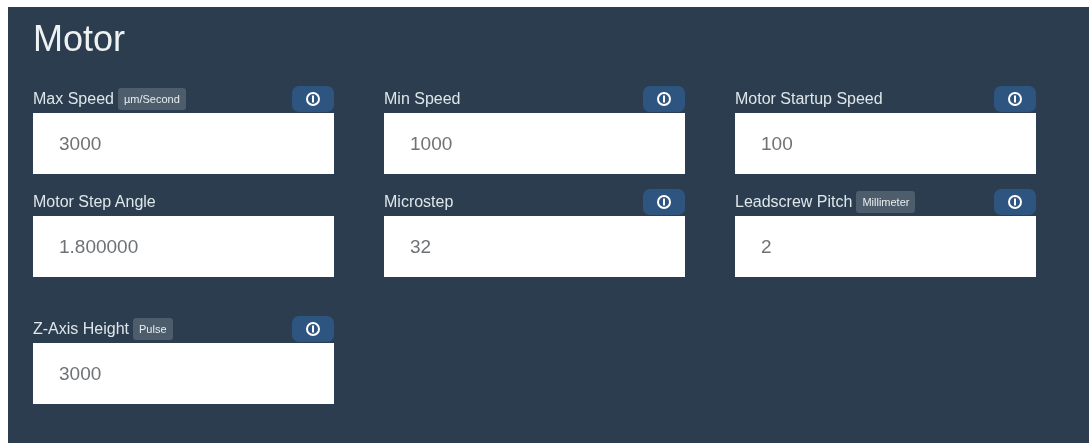 The image size is (1089, 443). I want to click on unit-badge: Pulse, so click(153, 329).